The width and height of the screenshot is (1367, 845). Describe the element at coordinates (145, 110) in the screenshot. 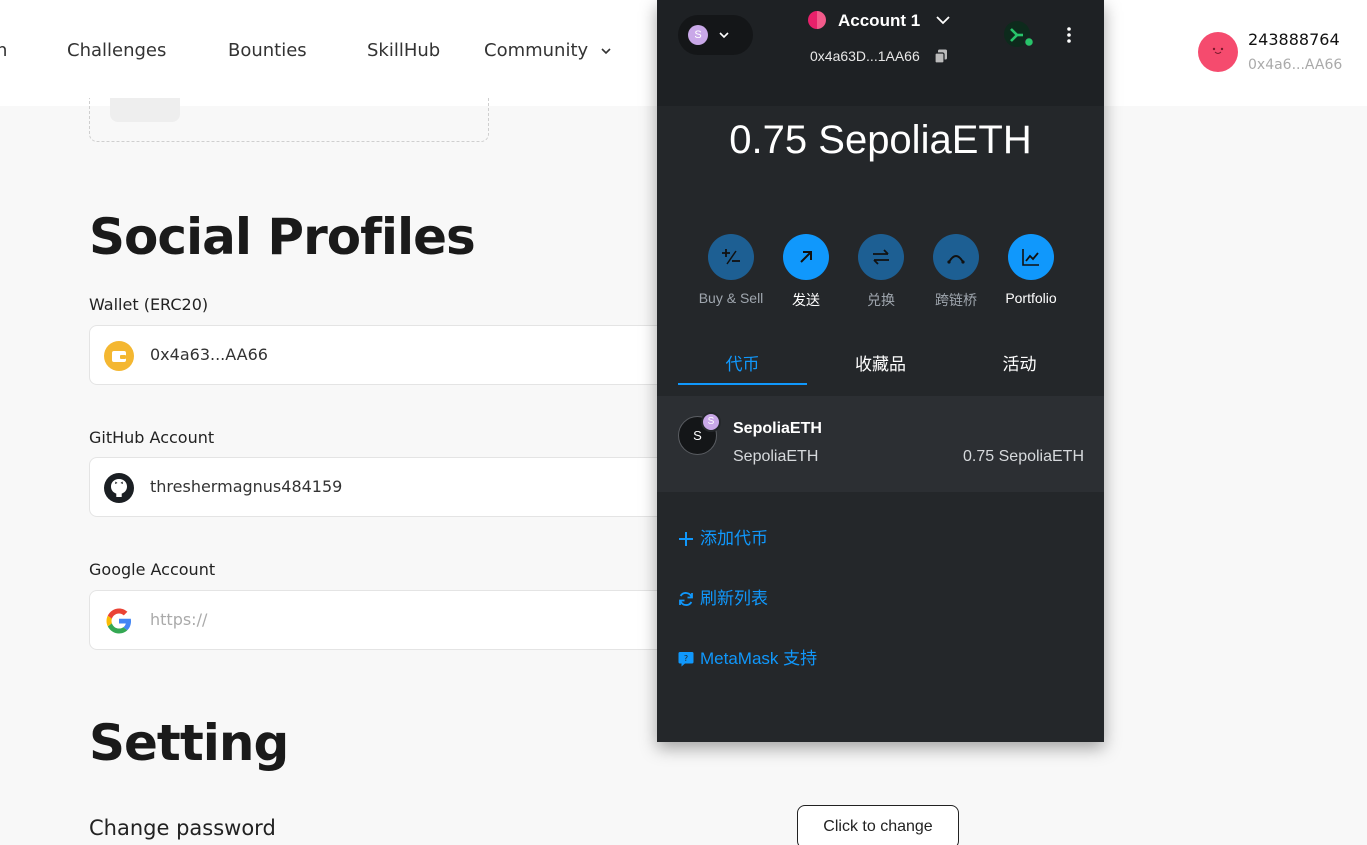

I see `upload-placeholder` at that location.